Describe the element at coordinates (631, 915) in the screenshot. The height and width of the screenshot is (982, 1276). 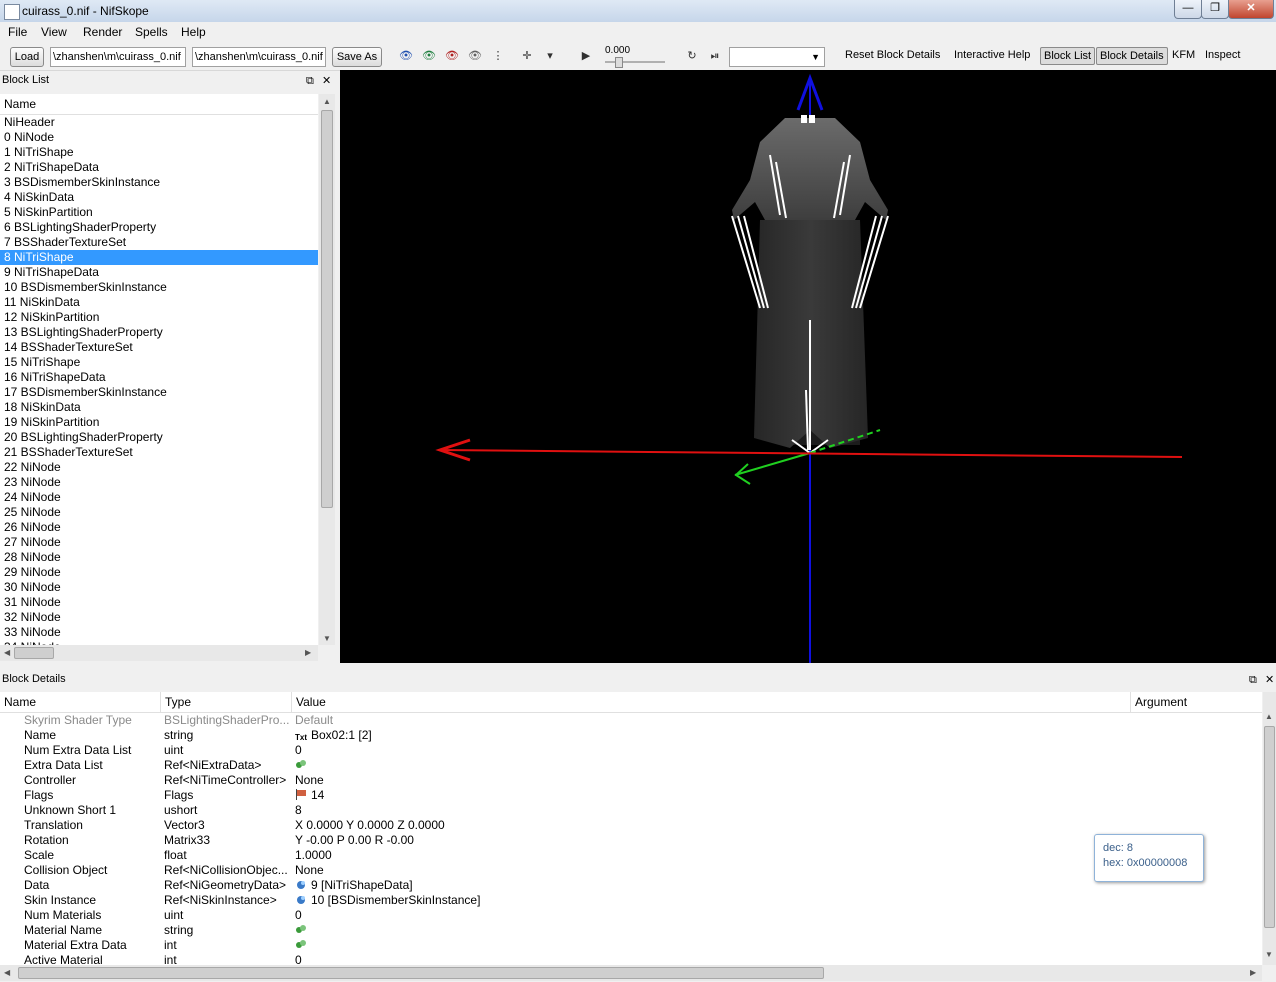
I see `table-row: Num Materials uint 0` at that location.